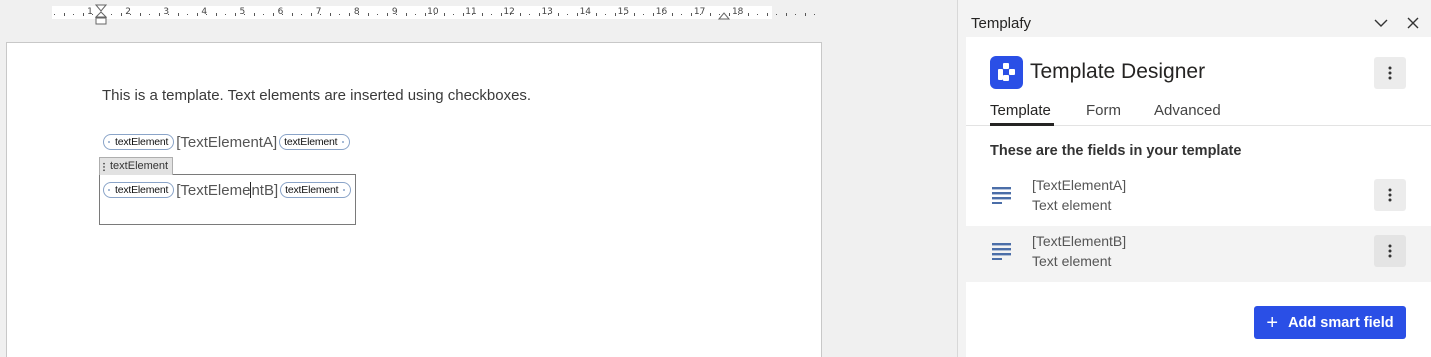 The width and height of the screenshot is (1431, 357). Describe the element at coordinates (1103, 110) in the screenshot. I see `tab-form: Form` at that location.